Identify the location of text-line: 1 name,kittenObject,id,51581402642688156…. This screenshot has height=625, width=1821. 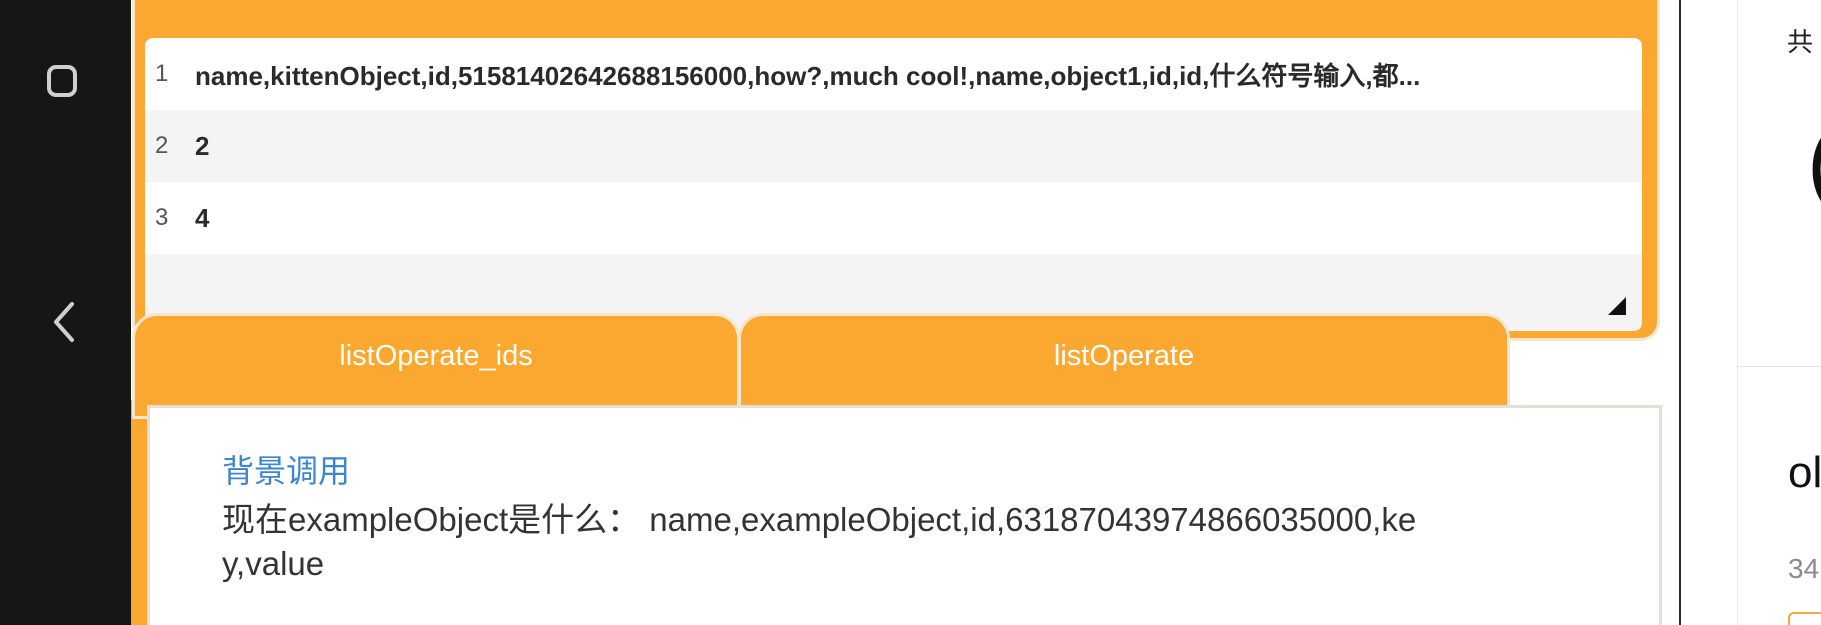
(893, 74).